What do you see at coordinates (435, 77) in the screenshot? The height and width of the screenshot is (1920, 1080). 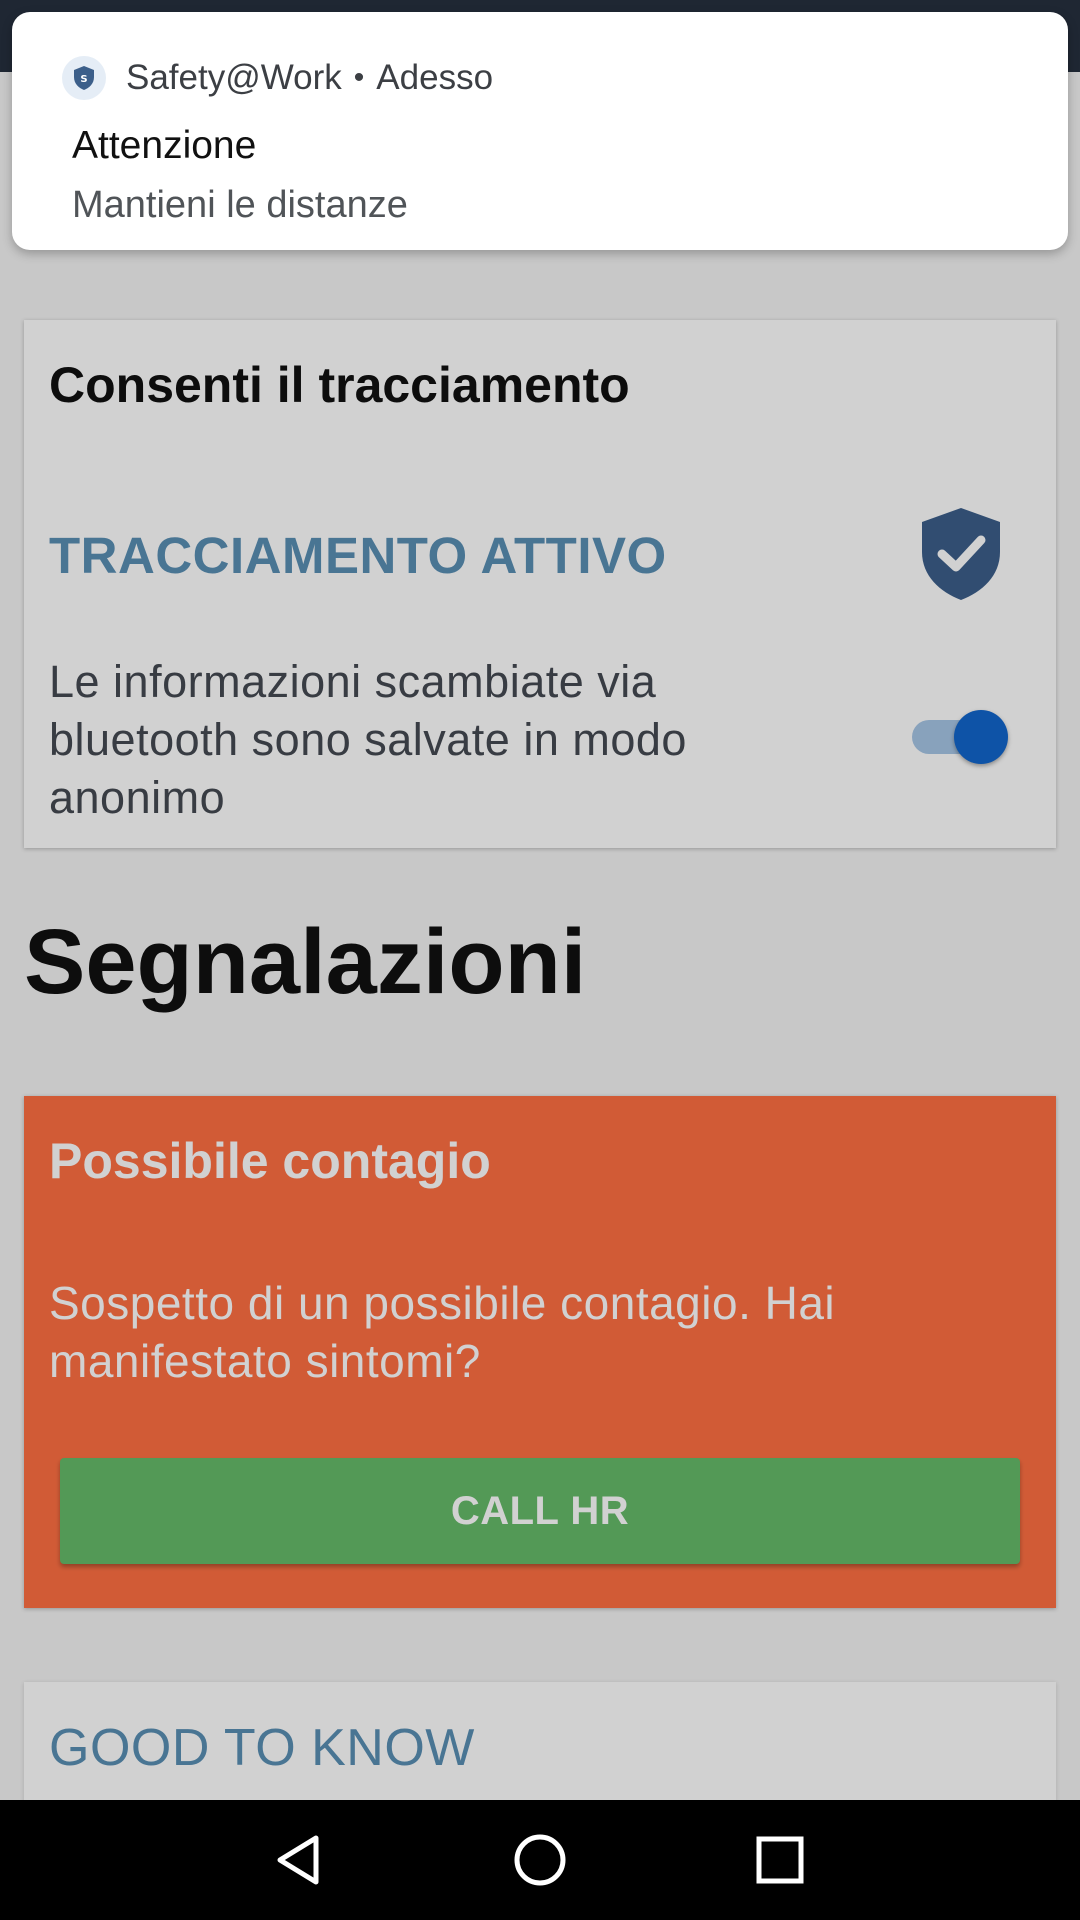 I see `notification-time: Adesso` at bounding box center [435, 77].